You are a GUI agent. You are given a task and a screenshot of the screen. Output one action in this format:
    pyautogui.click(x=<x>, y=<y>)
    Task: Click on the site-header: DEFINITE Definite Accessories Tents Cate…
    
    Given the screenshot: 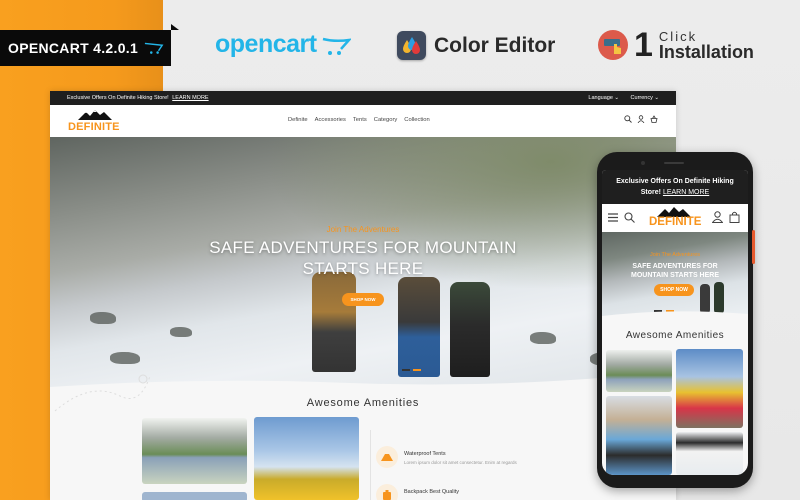 What is the action you would take?
    pyautogui.click(x=363, y=121)
    